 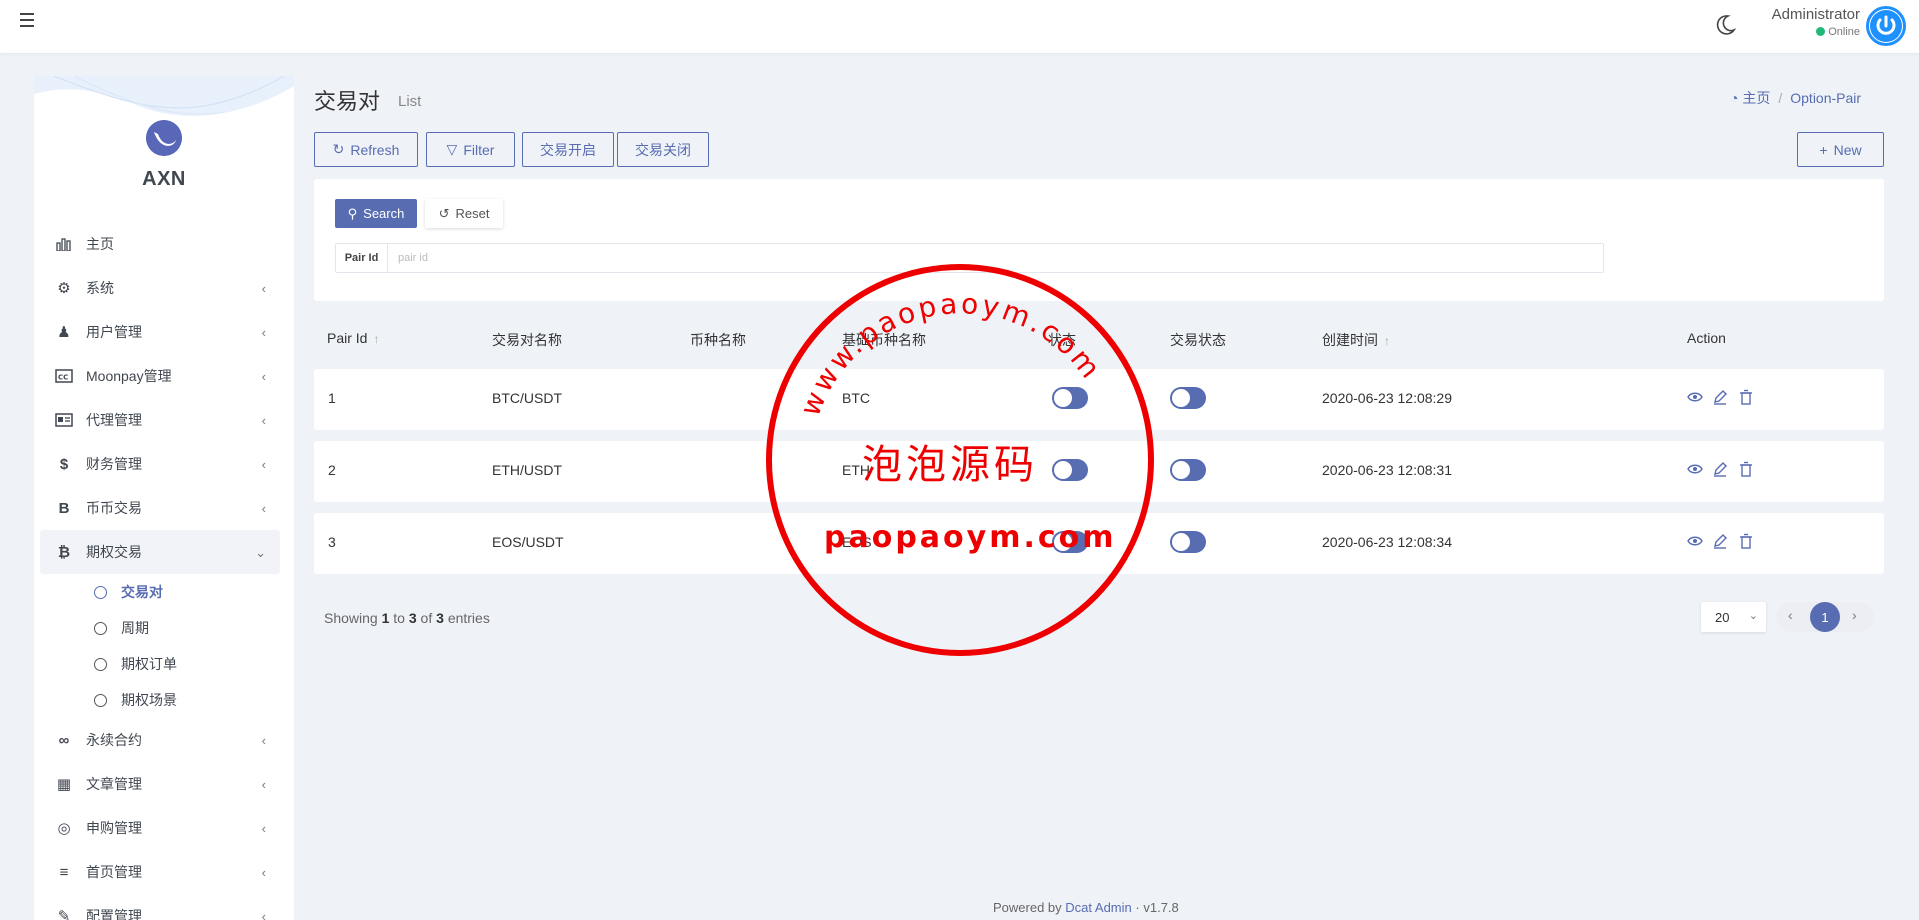 I want to click on open-trade-button: 交易开启, so click(x=568, y=149).